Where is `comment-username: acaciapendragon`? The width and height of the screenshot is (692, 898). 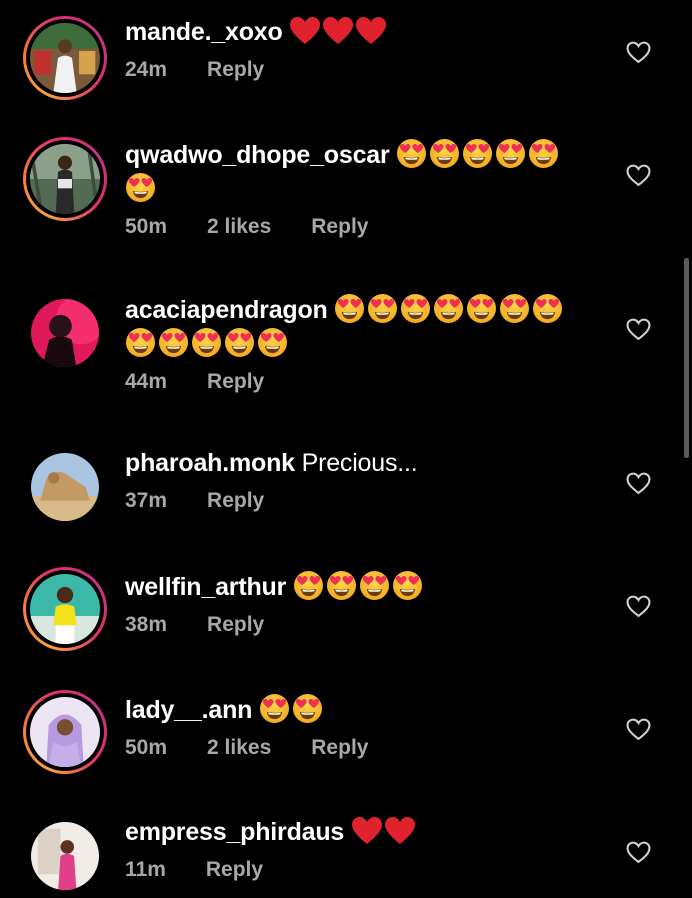 comment-username: acaciapendragon is located at coordinates (226, 310).